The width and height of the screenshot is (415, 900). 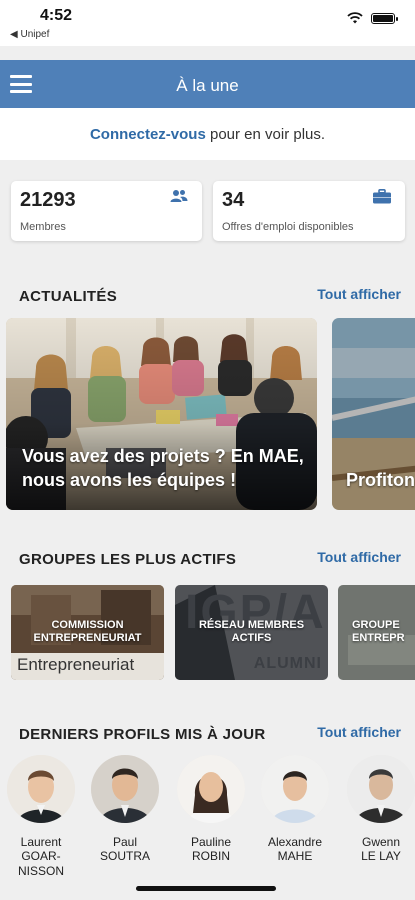 I want to click on groups-section-title: GROUPES LES PLUS ACTIFS, so click(x=128, y=559).